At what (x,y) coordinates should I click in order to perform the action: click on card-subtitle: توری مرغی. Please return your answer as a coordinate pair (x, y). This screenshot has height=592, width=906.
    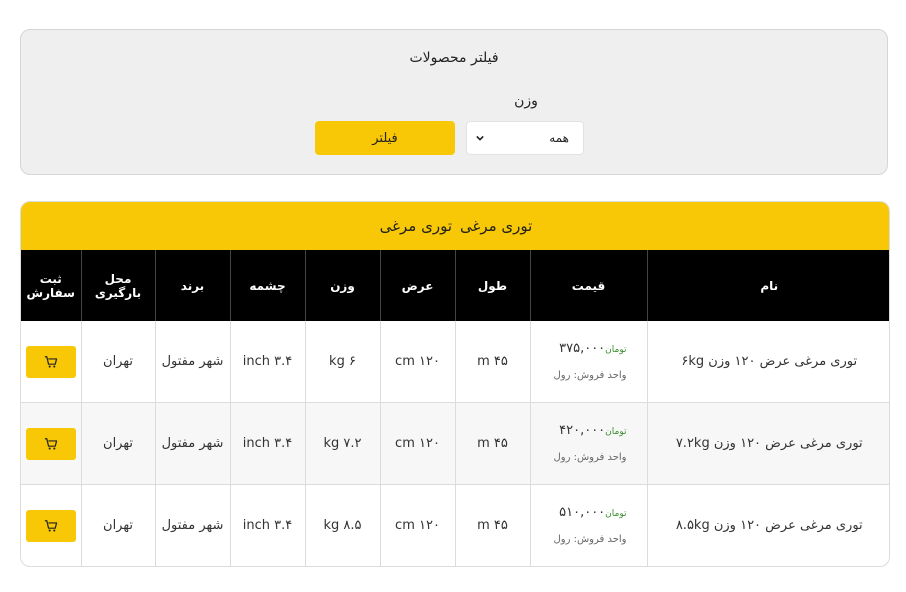
    Looking at the image, I should click on (415, 226).